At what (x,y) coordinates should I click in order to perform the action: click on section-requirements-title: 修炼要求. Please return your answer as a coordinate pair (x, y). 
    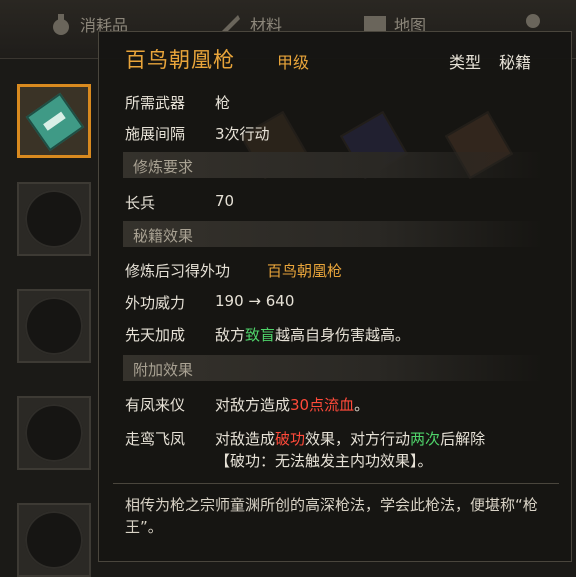
    Looking at the image, I should click on (163, 167).